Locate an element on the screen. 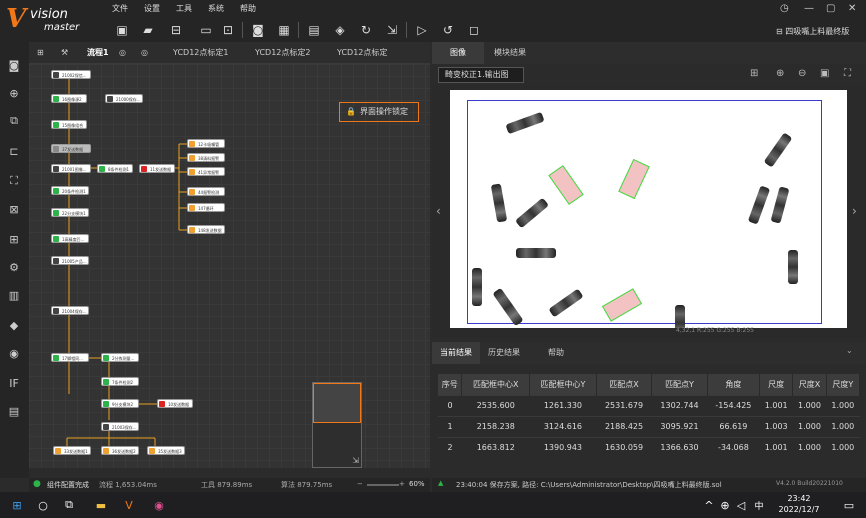  image-process-icon: ⧉ is located at coordinates (14, 121).